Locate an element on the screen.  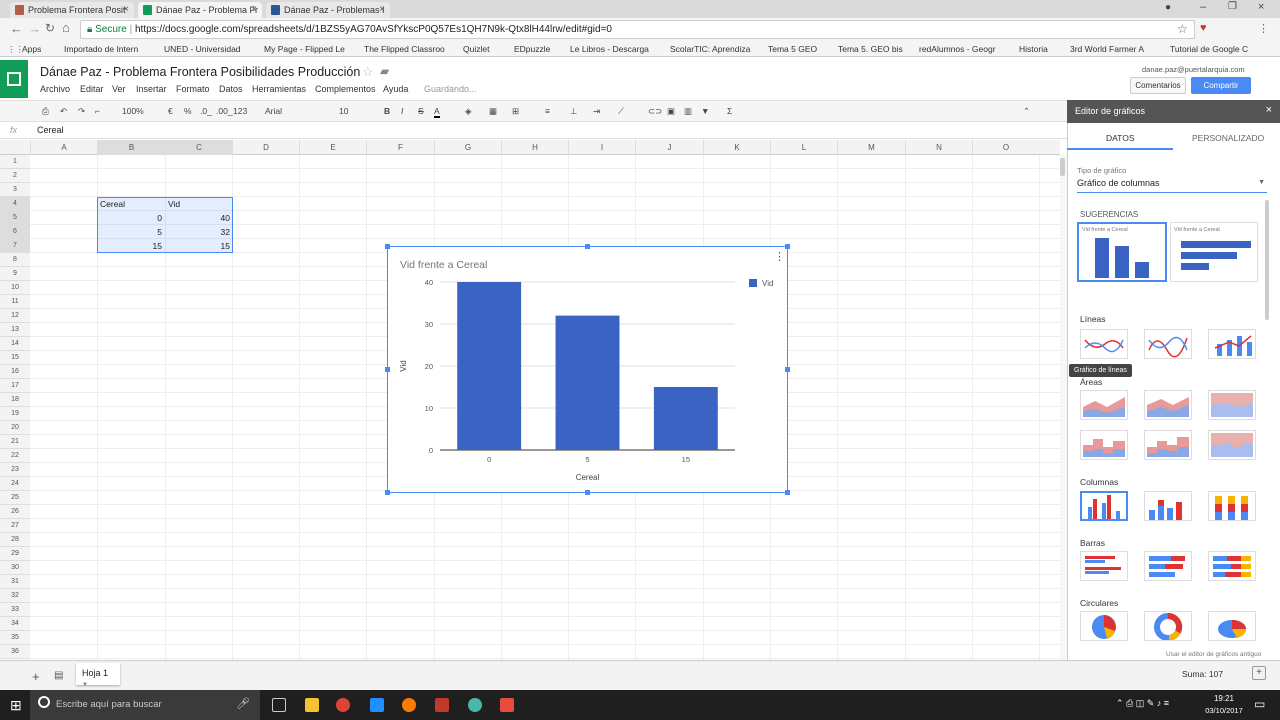
functions-button: Σ is located at coordinates (729, 111).